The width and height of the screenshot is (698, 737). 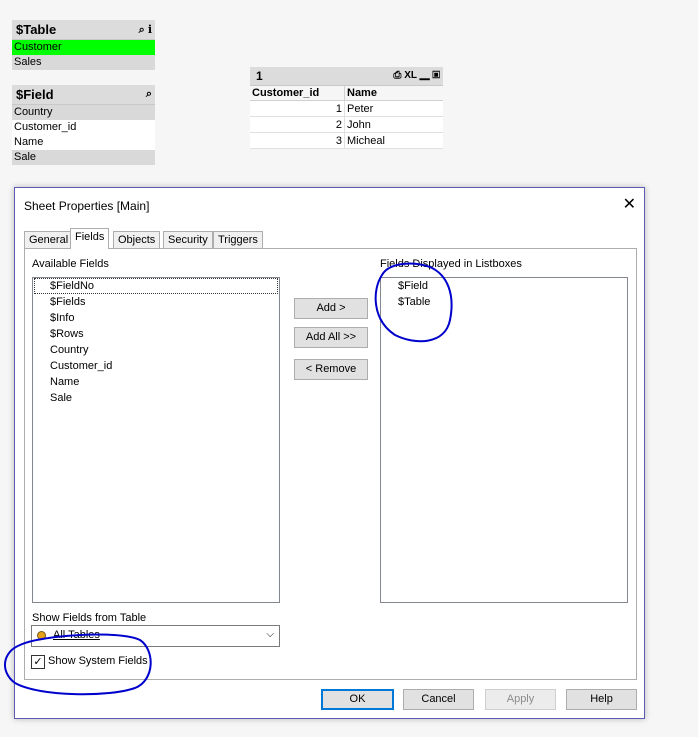 What do you see at coordinates (155, 636) in the screenshot?
I see `table-select: All Tables ⌵` at bounding box center [155, 636].